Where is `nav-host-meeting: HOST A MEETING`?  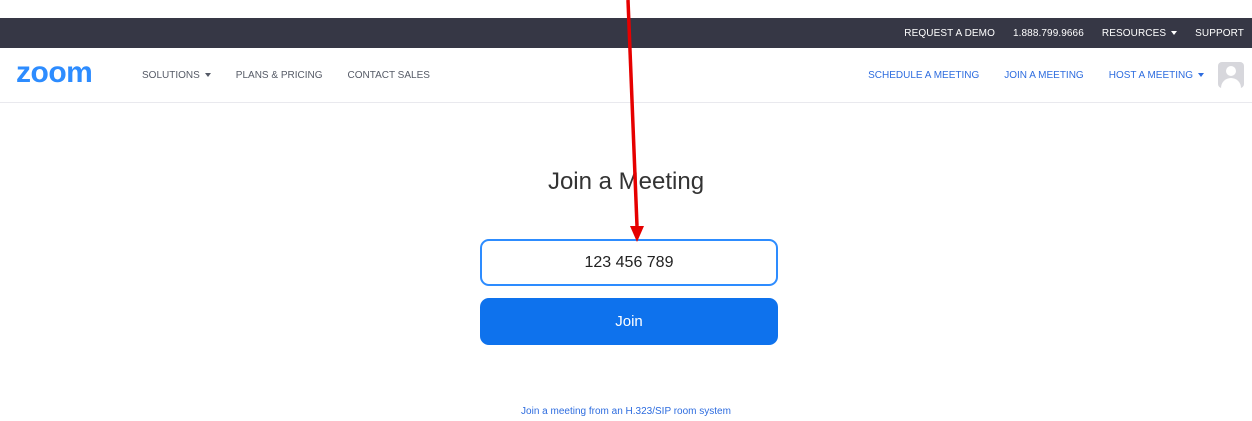
nav-host-meeting: HOST A MEETING is located at coordinates (1156, 75).